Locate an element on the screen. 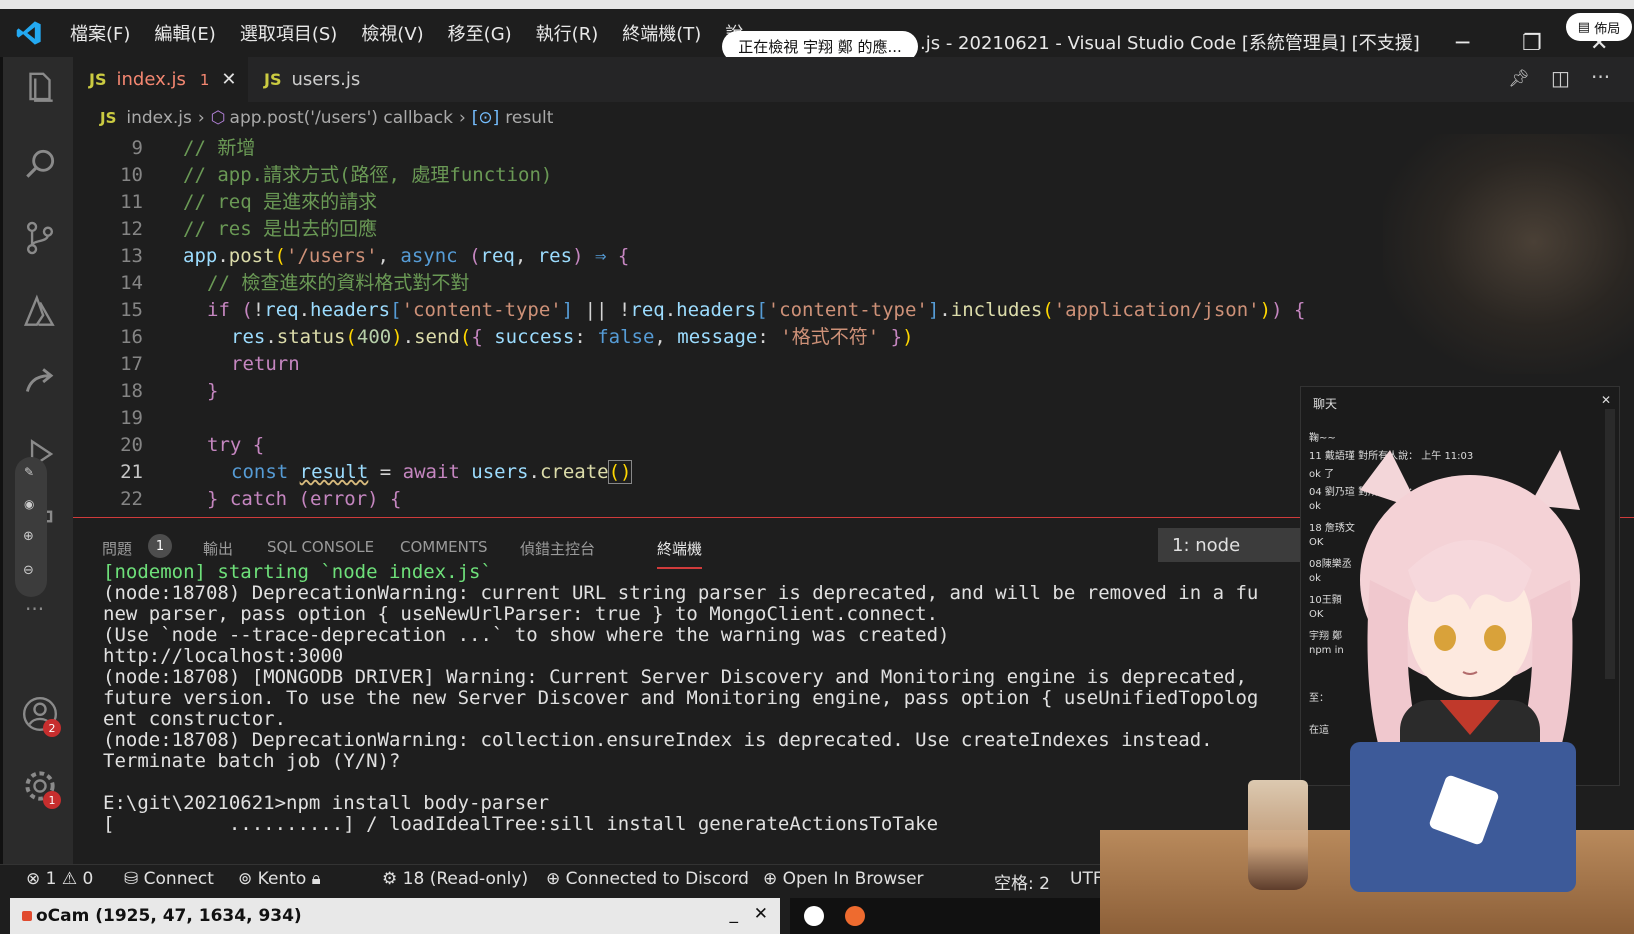 The image size is (1634, 934). live-share-user-status: ⊚ Kento 🔒︎ is located at coordinates (279, 879).